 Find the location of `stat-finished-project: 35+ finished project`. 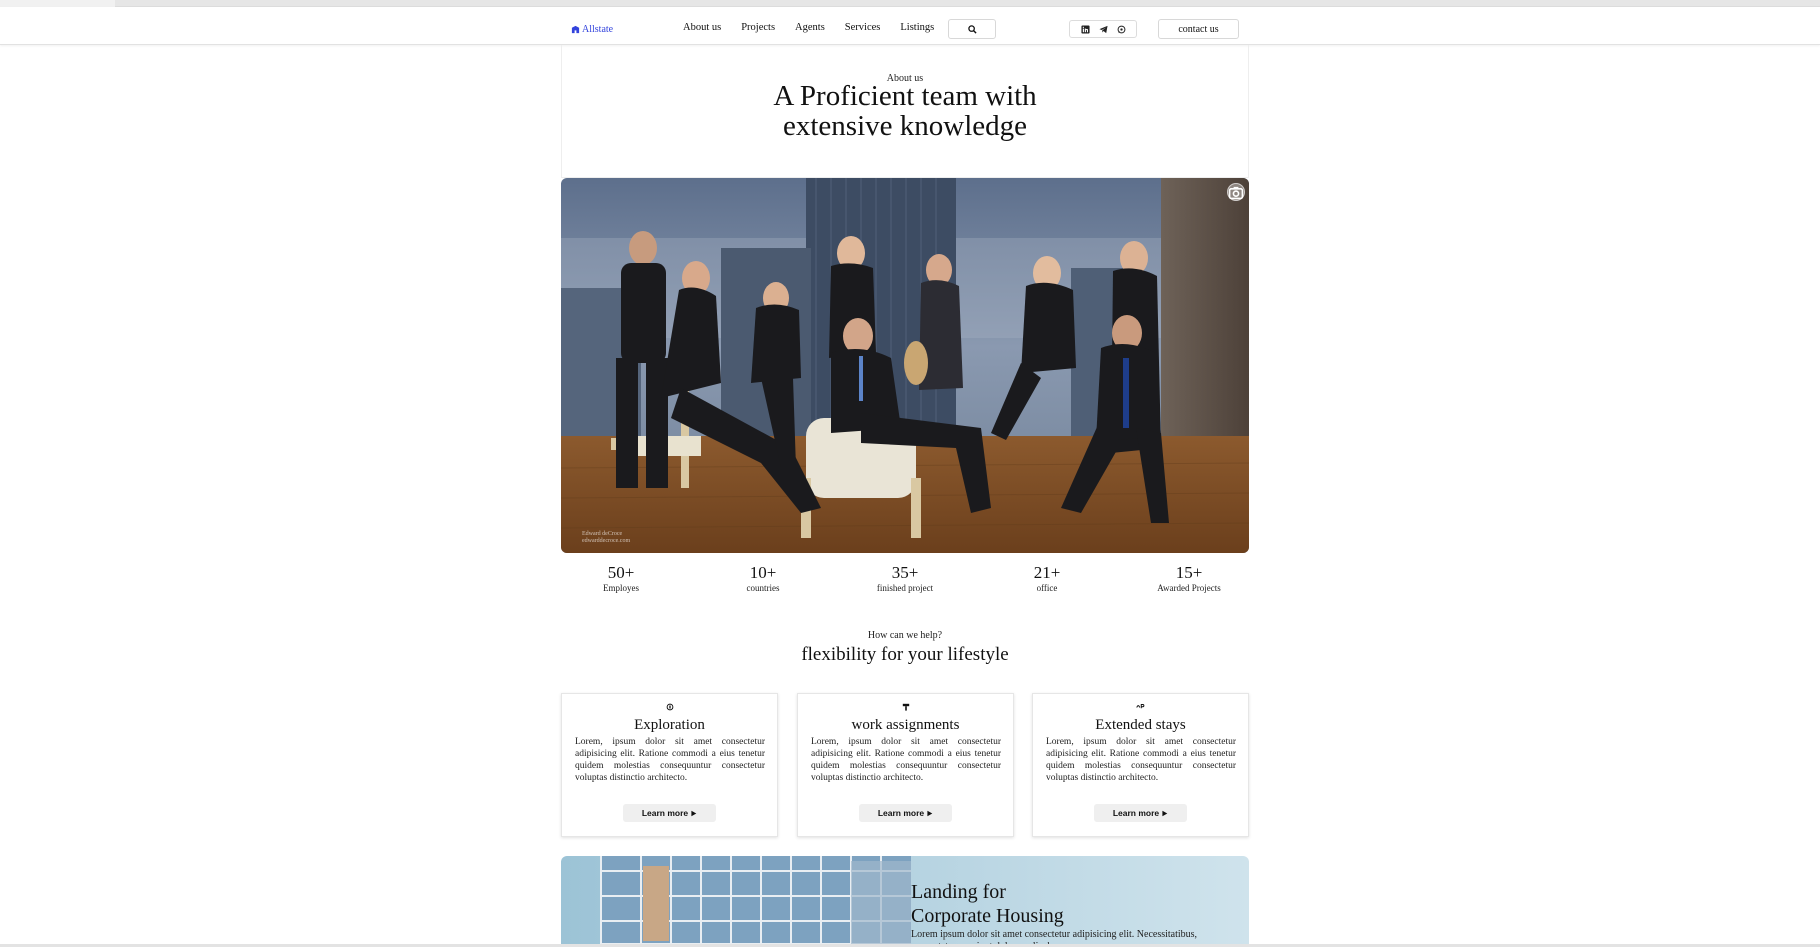

stat-finished-project: 35+ finished project is located at coordinates (905, 578).